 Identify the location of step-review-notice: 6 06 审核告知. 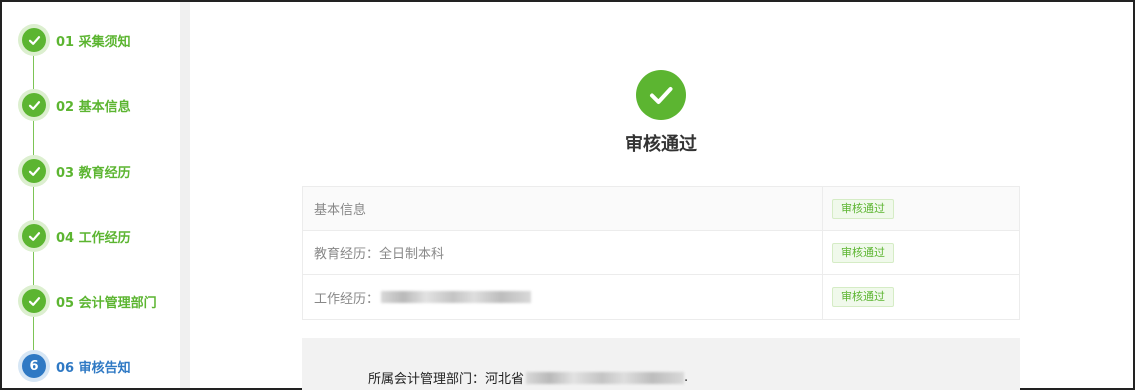
(76, 366).